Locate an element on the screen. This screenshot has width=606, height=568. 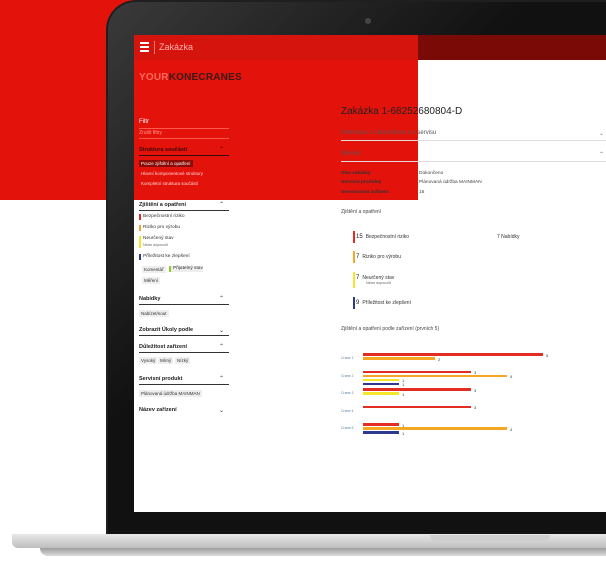
offers-chip: Nabízet/nout is located at coordinates (154, 313).